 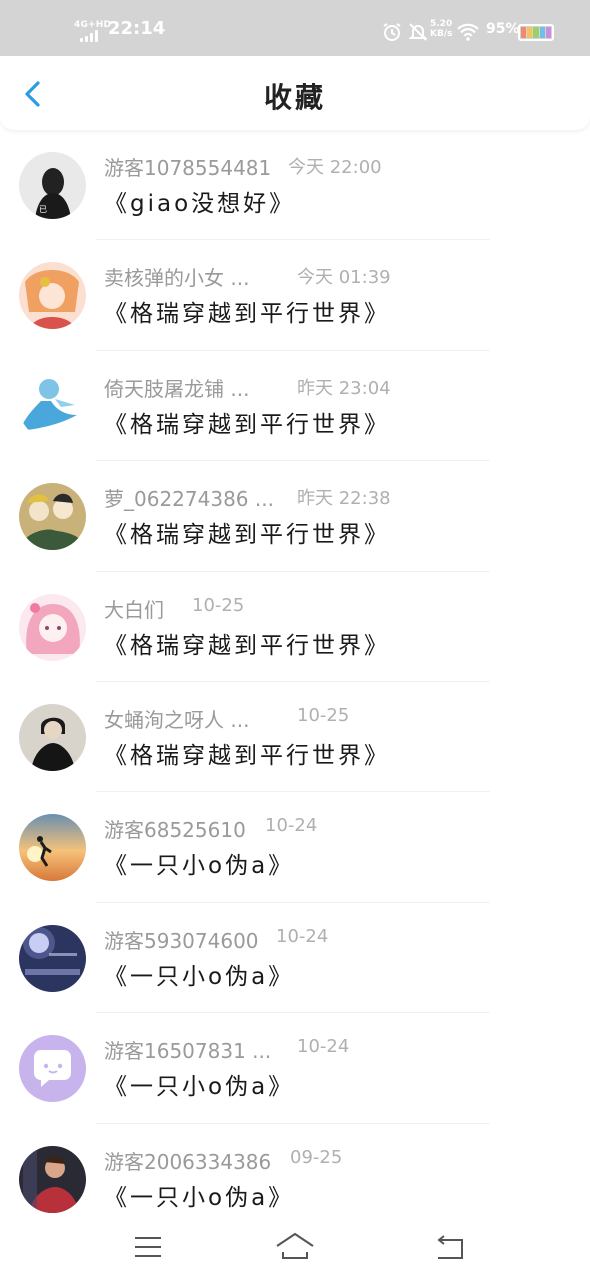 I want to click on username: 游客593074600, so click(x=181, y=941).